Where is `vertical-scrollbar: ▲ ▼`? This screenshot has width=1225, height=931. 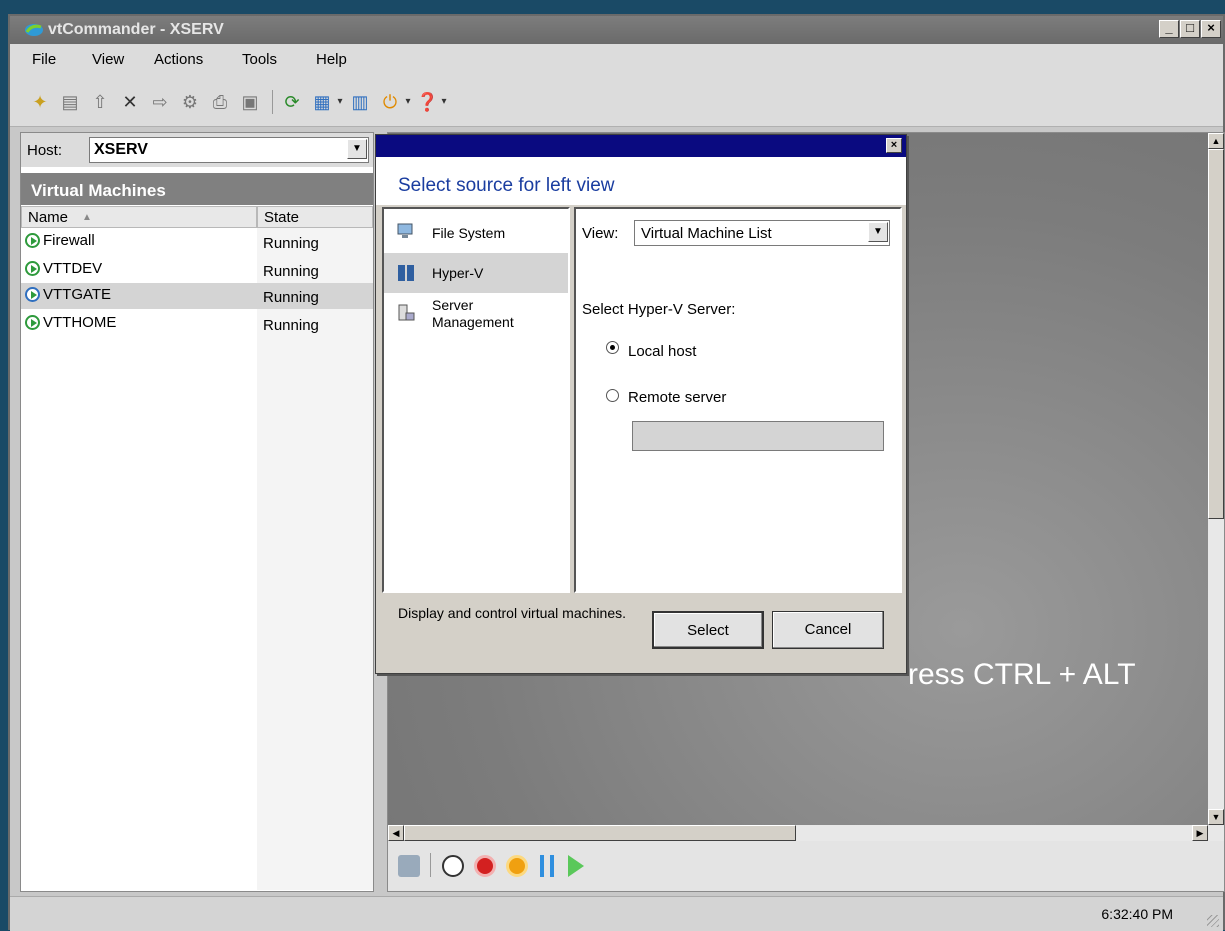
vertical-scrollbar: ▲ ▼ is located at coordinates (1216, 487).